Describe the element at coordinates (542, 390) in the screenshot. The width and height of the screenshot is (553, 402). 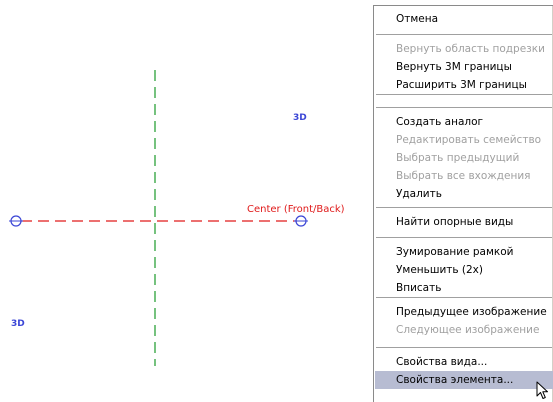
I see `arrow-pointer-icon` at that location.